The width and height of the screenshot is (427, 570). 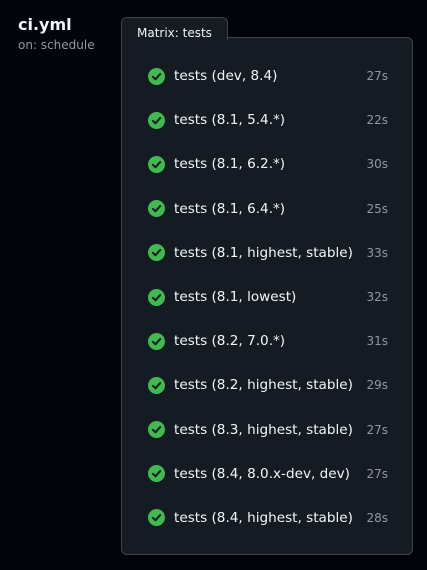 I want to click on job-duration: 29s, so click(x=377, y=385).